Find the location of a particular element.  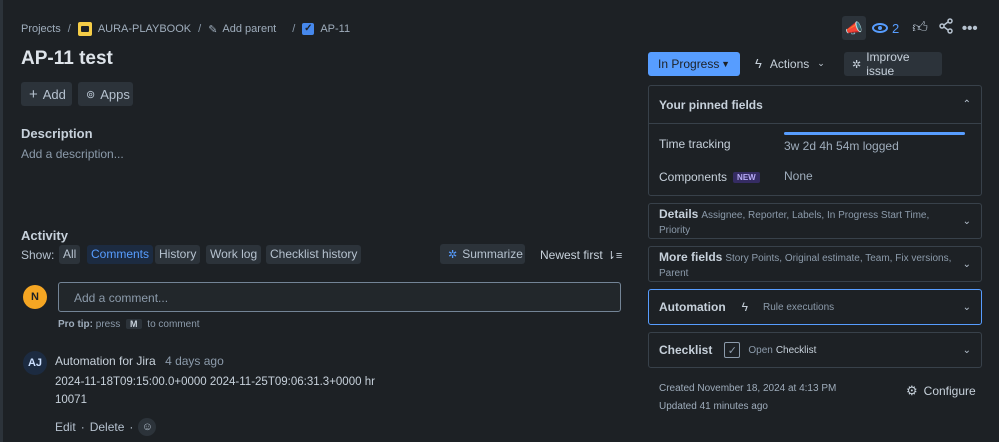

new-badge: NEW is located at coordinates (746, 177).